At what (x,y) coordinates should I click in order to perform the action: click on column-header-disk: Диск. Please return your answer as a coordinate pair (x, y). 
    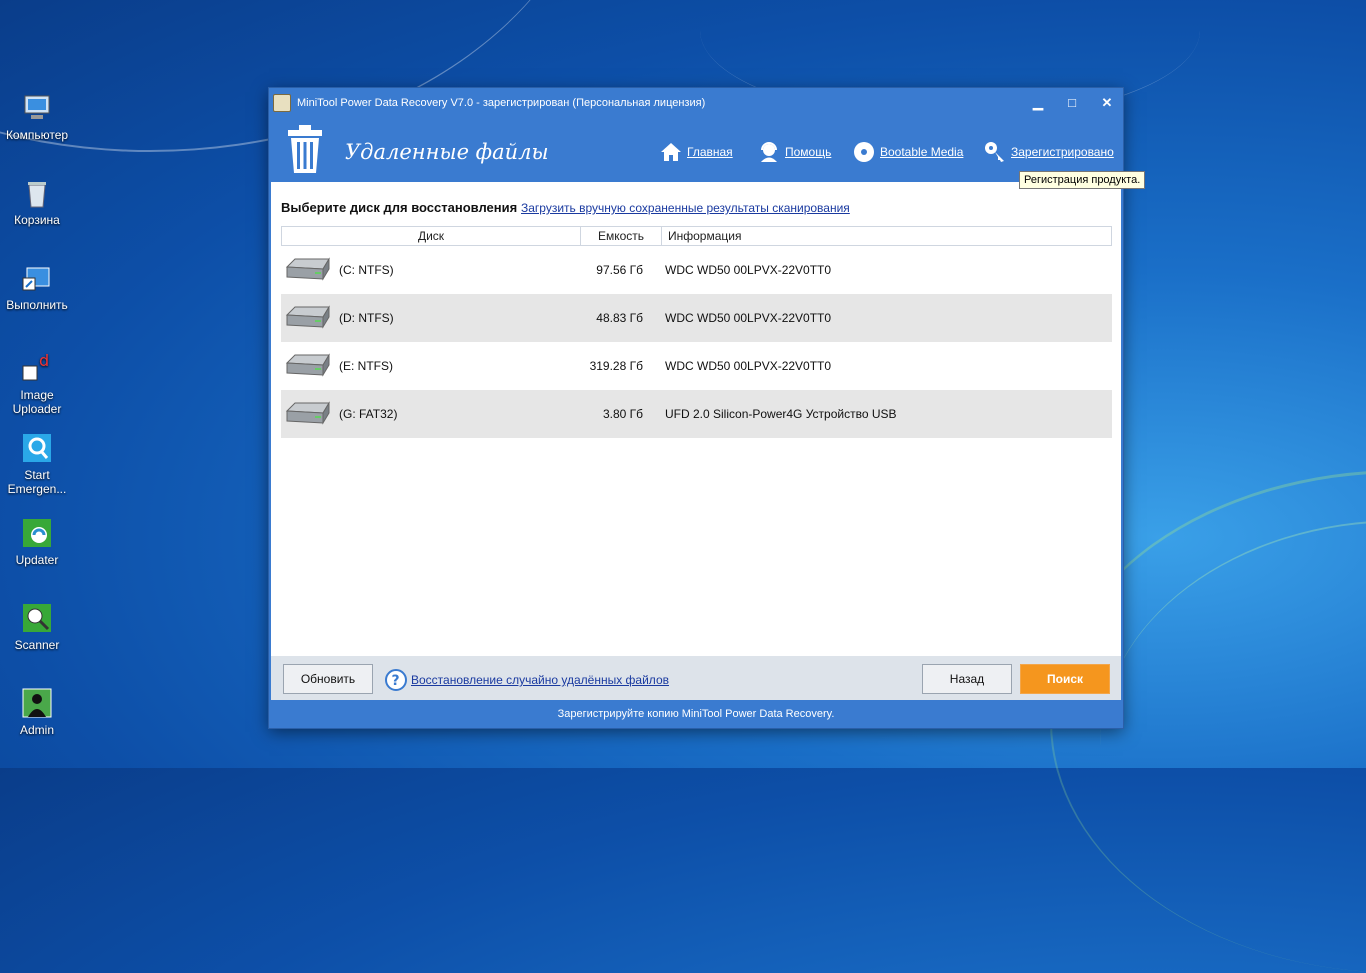
    Looking at the image, I should click on (431, 236).